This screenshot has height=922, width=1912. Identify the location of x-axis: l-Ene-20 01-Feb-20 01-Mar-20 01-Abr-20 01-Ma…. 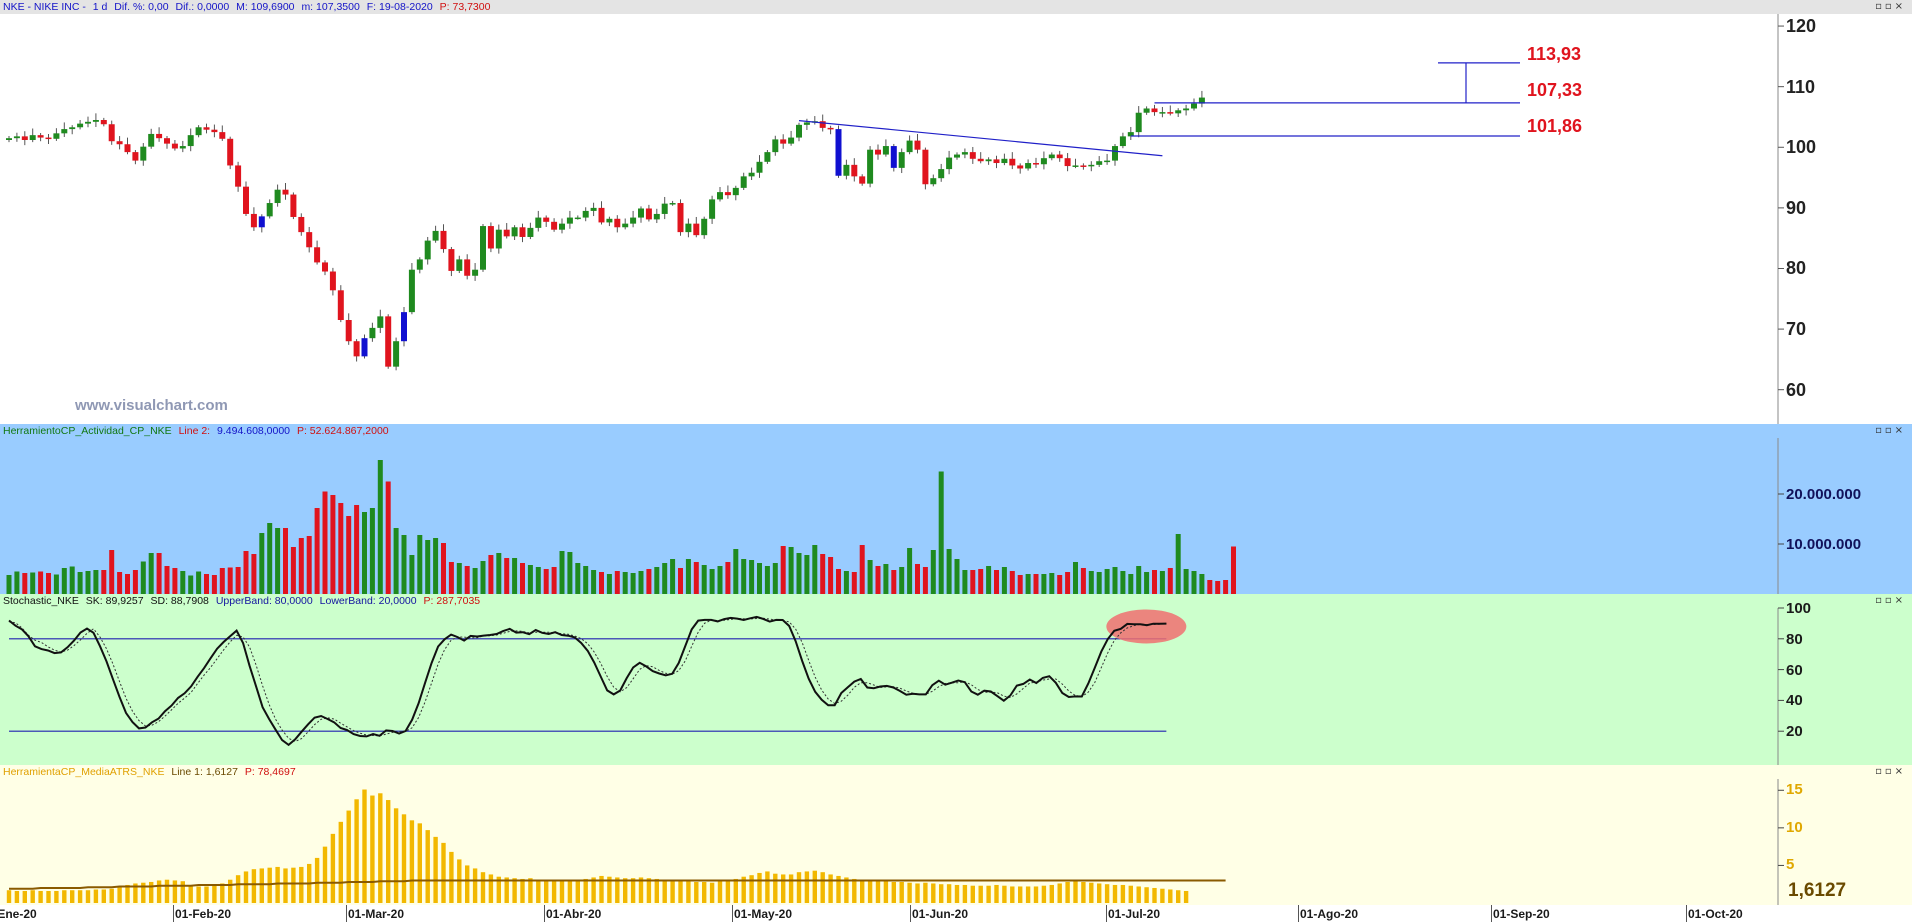
(956, 913).